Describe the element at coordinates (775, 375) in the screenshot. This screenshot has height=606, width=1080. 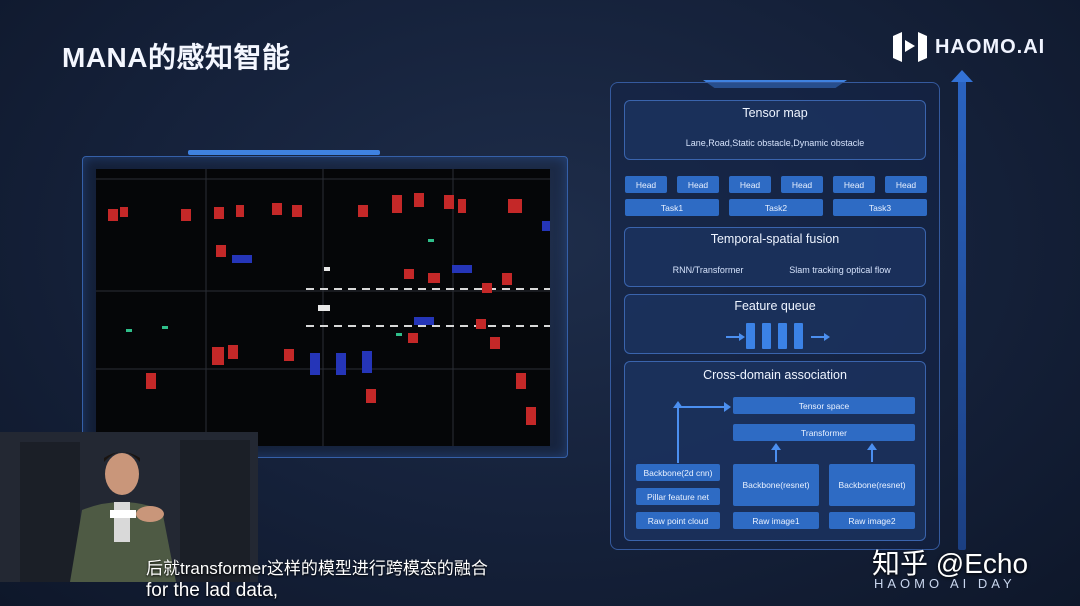
I see `cross-domain-title: Cross-domain association` at that location.